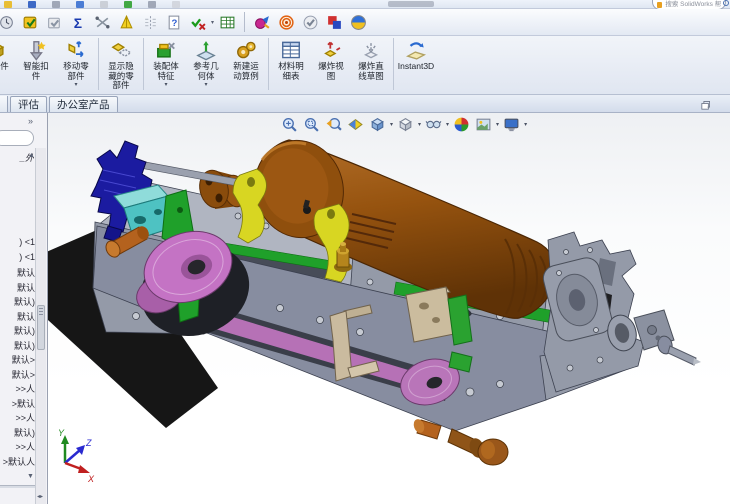  I want to click on search-icon, so click(726, 4).